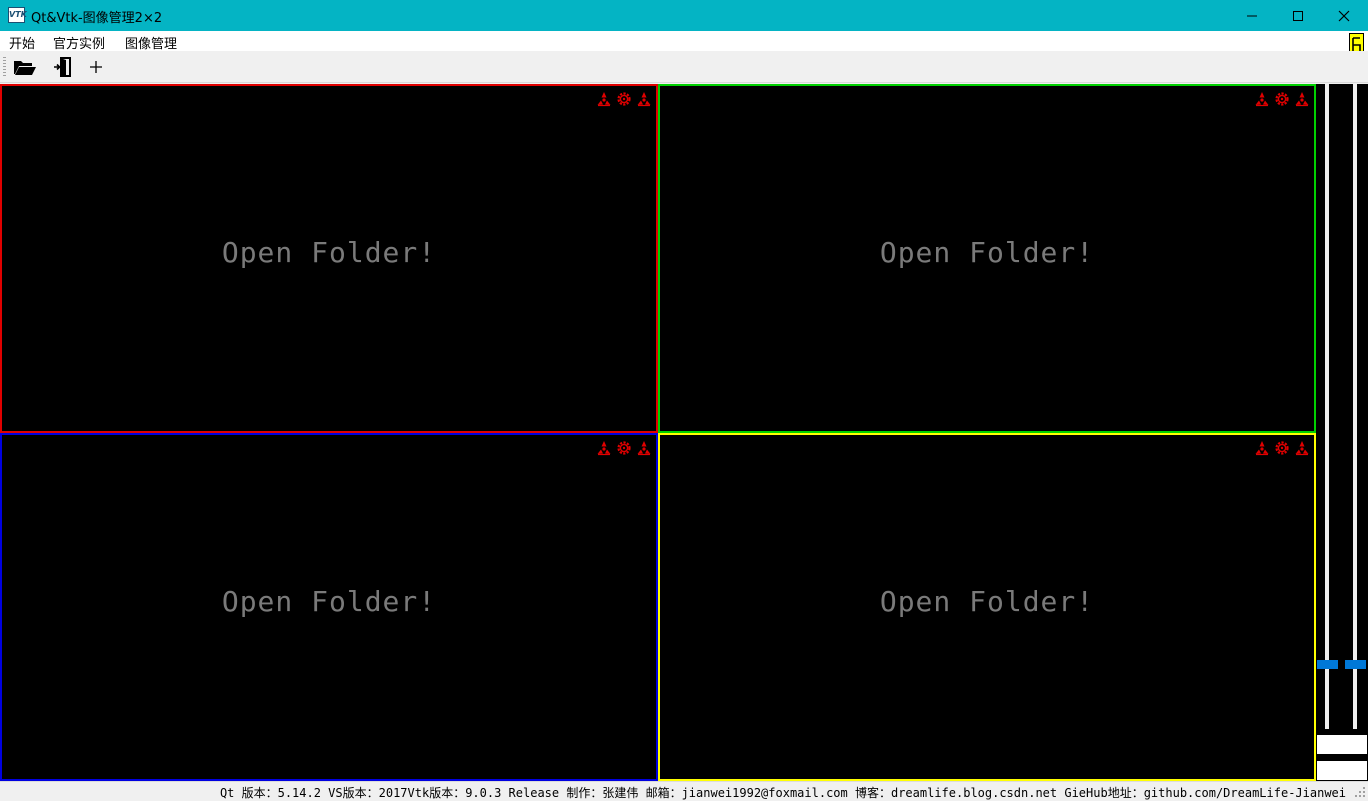  Describe the element at coordinates (1342, 770) in the screenshot. I see `side-input-bottom` at that location.